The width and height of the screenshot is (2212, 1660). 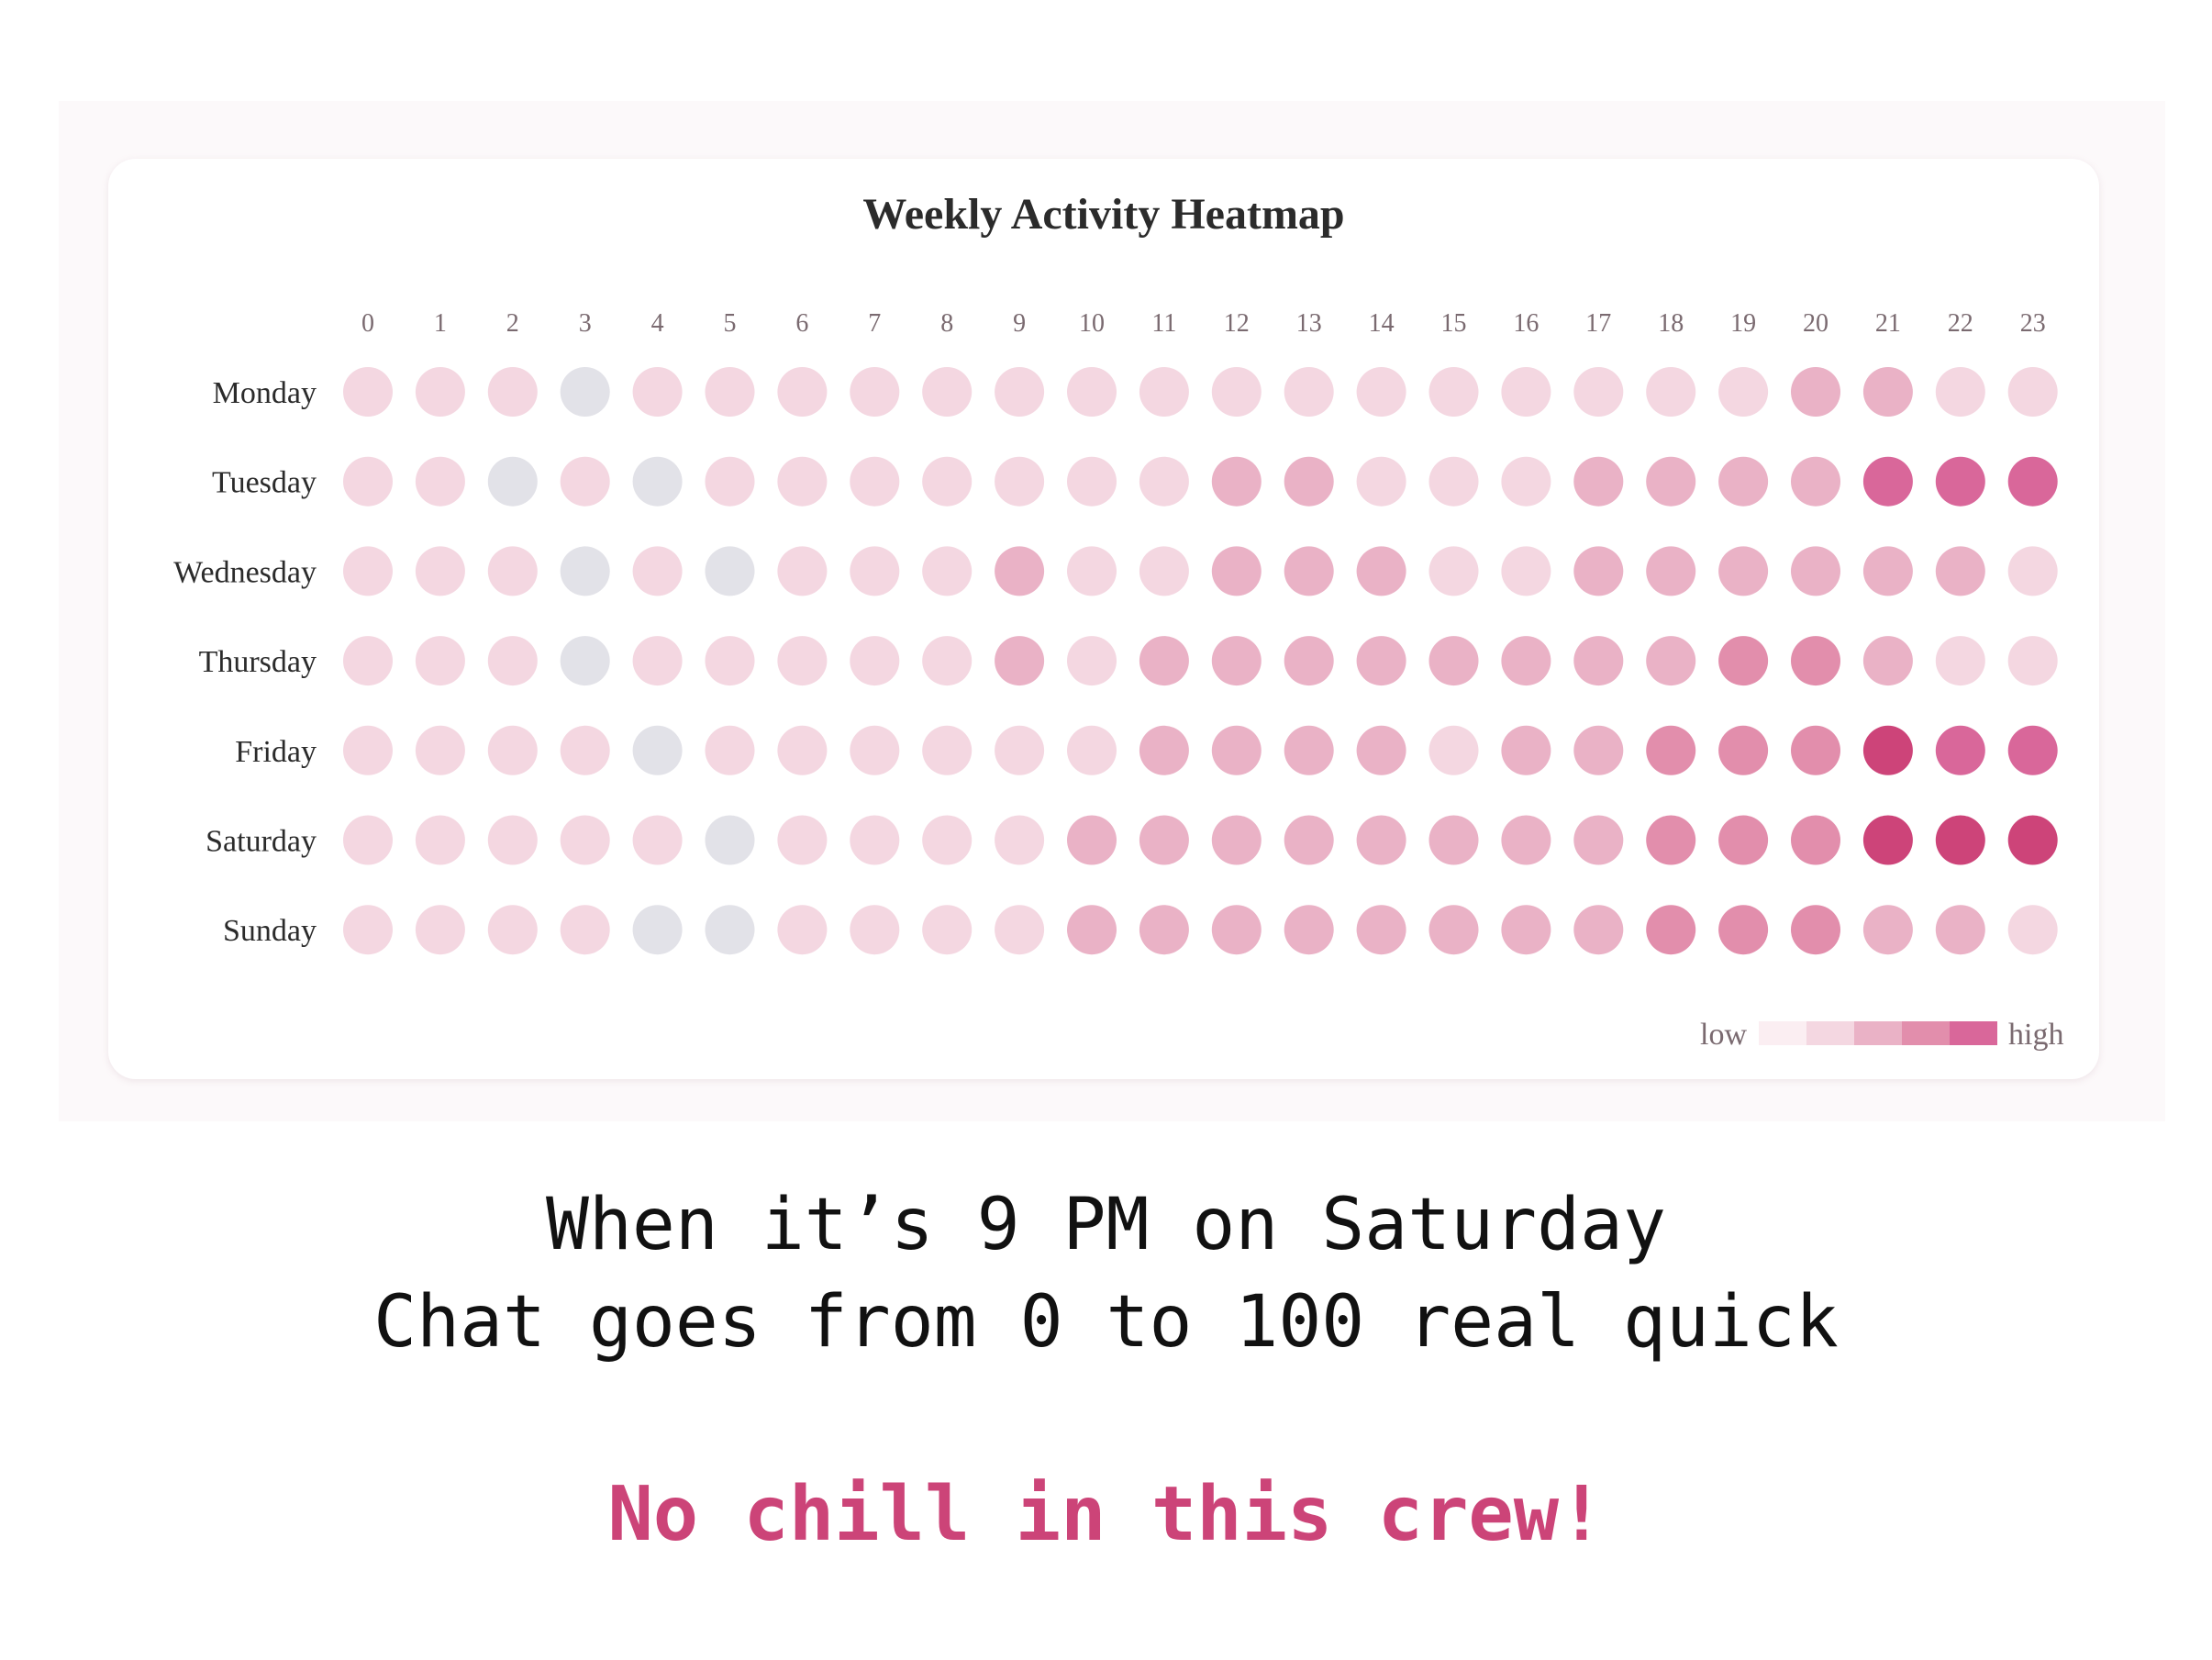 What do you see at coordinates (657, 324) in the screenshot?
I see `hour-label-4: 4` at bounding box center [657, 324].